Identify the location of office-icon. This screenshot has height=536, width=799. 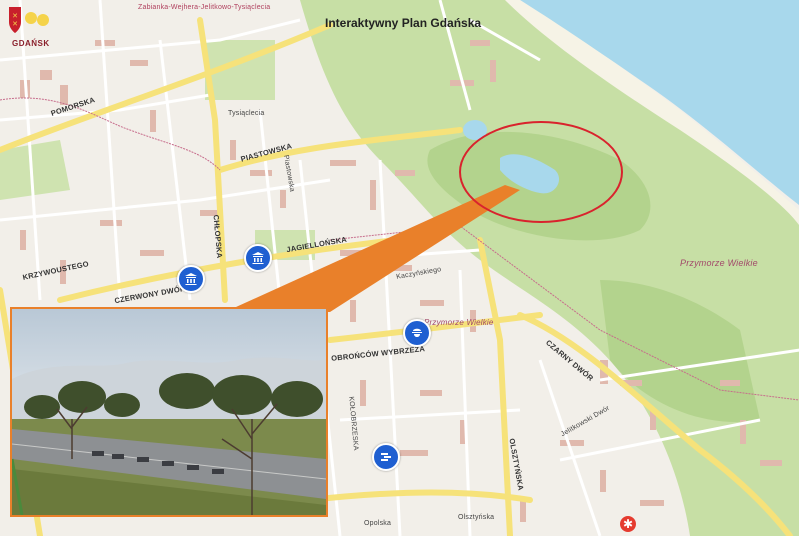
(386, 457).